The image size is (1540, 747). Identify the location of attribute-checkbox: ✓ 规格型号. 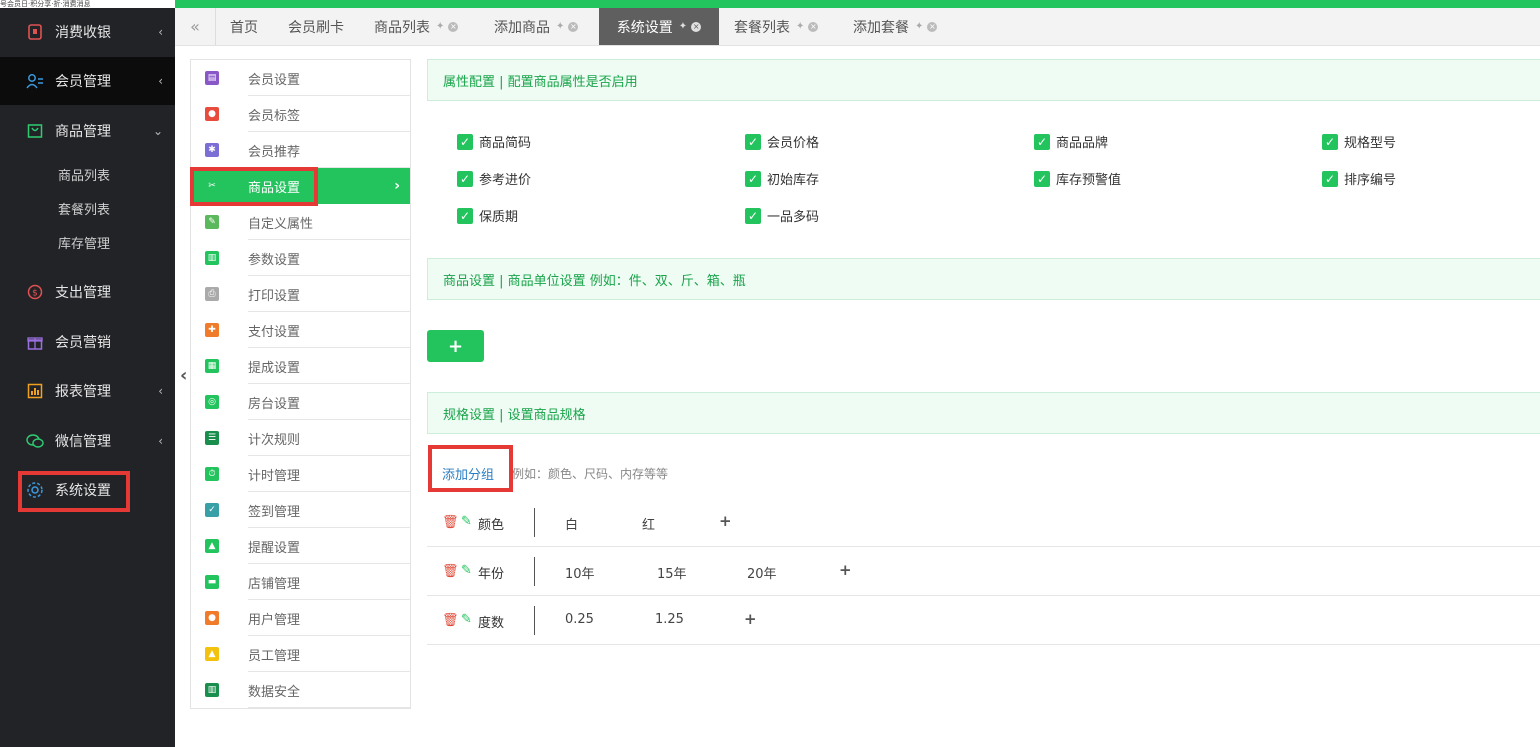
(1359, 141).